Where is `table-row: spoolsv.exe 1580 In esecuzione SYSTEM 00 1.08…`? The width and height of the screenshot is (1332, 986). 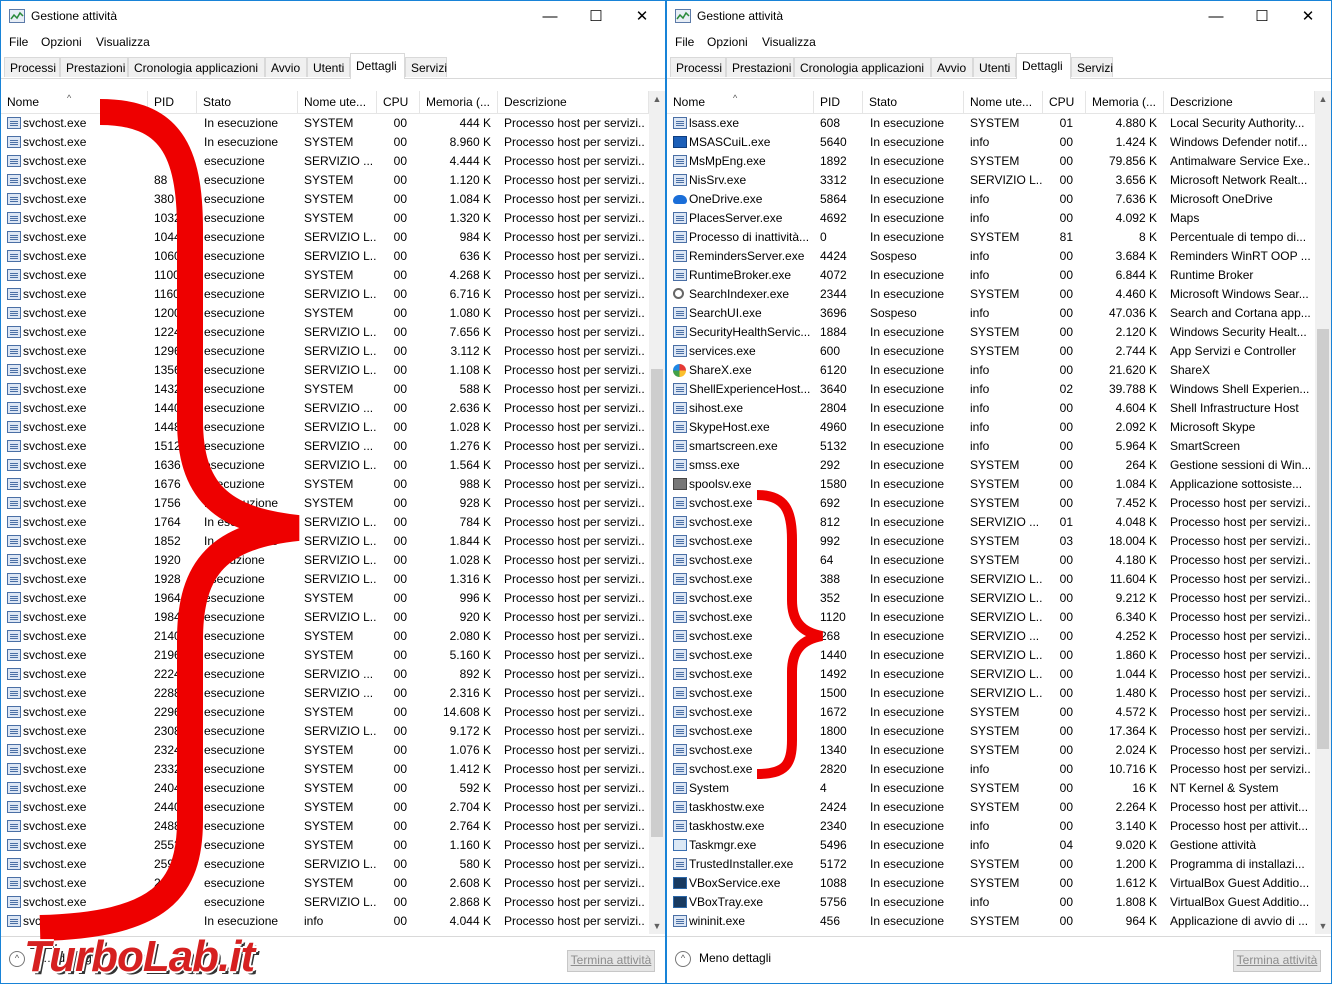 table-row: spoolsv.exe 1580 In esecuzione SYSTEM 00 1.08… is located at coordinates (991, 484).